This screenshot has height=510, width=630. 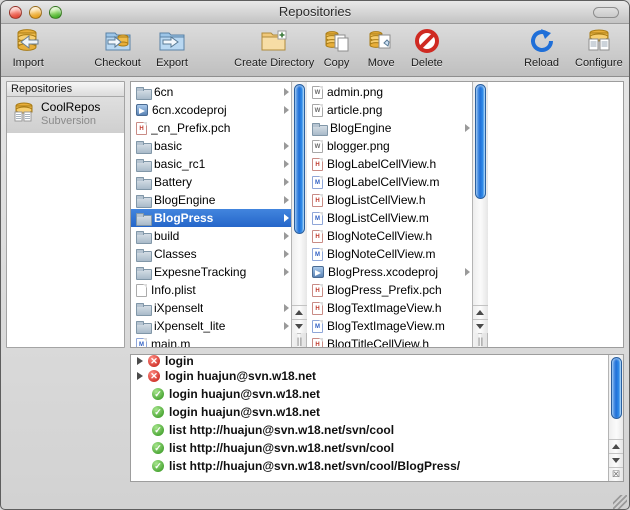 I want to click on browser-row: iXpenselt_lite, so click(x=211, y=326).